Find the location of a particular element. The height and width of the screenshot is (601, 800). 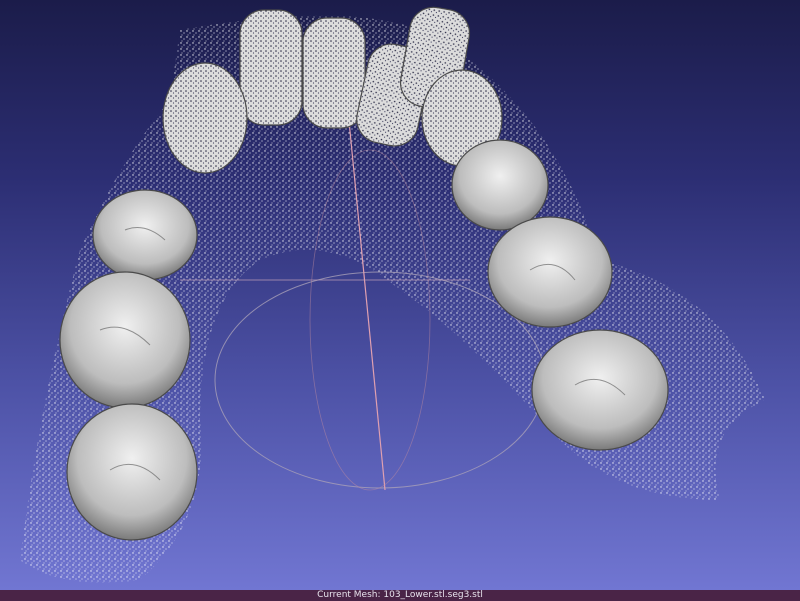

current-mesh-label: Current Mesh: 103_Lower.stl.seg3.stl is located at coordinates (400, 595).